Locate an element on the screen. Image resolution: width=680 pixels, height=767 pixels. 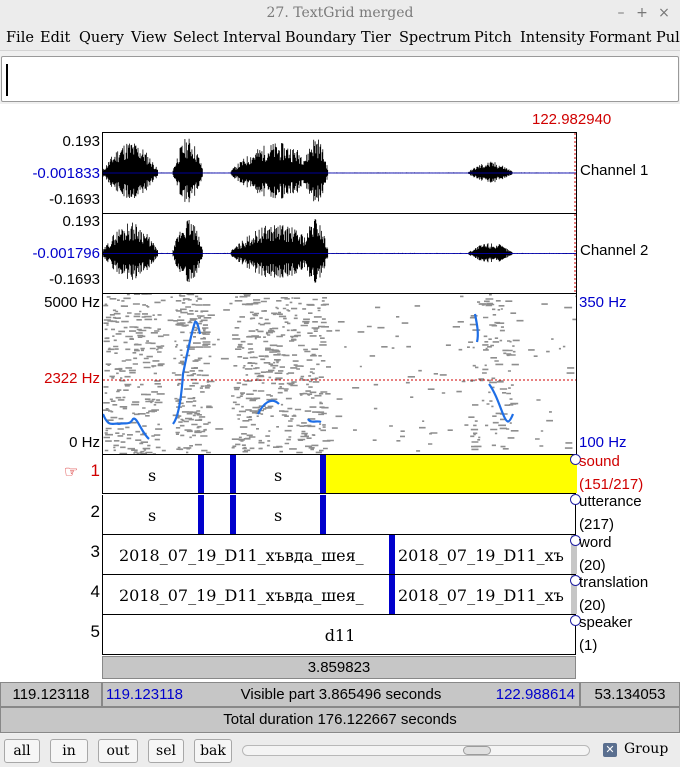
zoom-all-button: all is located at coordinates (22, 751).